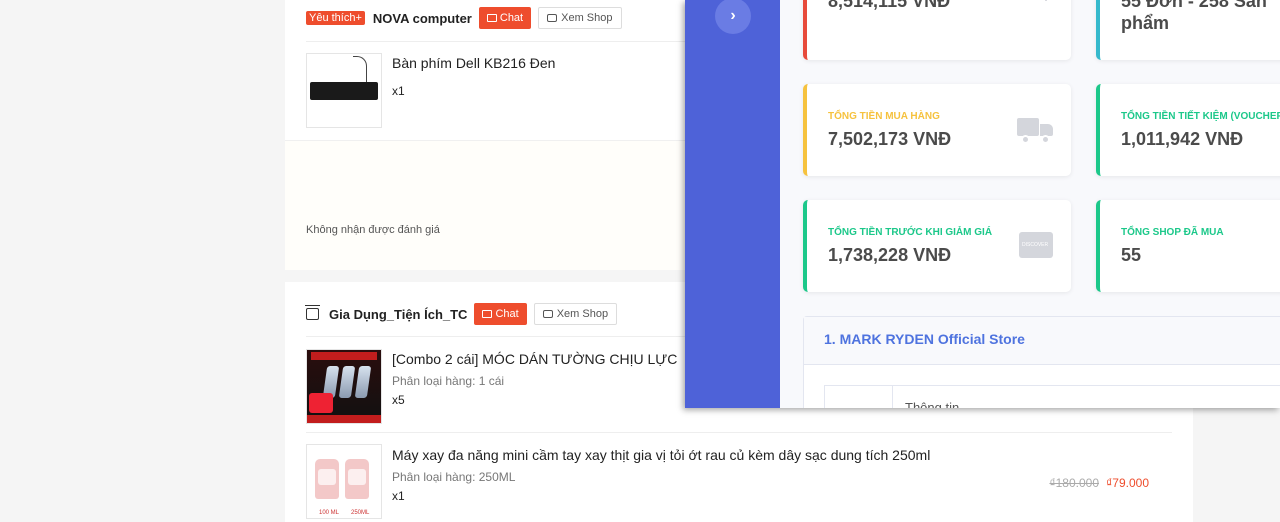  Describe the element at coordinates (454, 477) in the screenshot. I see `product-variant: Phân loại hàng: 250ML` at that location.